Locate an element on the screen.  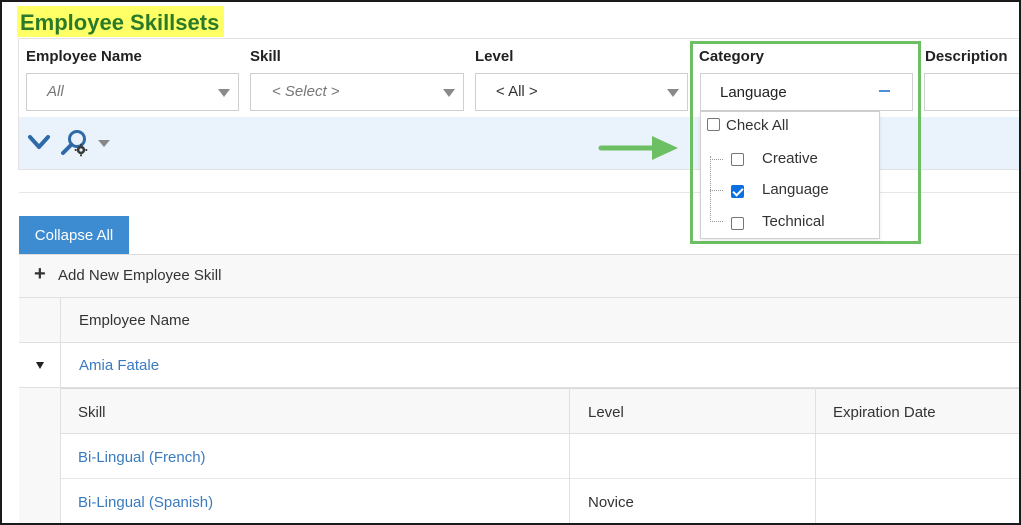
employee-name-filter-label: Employee Name is located at coordinates (84, 56).